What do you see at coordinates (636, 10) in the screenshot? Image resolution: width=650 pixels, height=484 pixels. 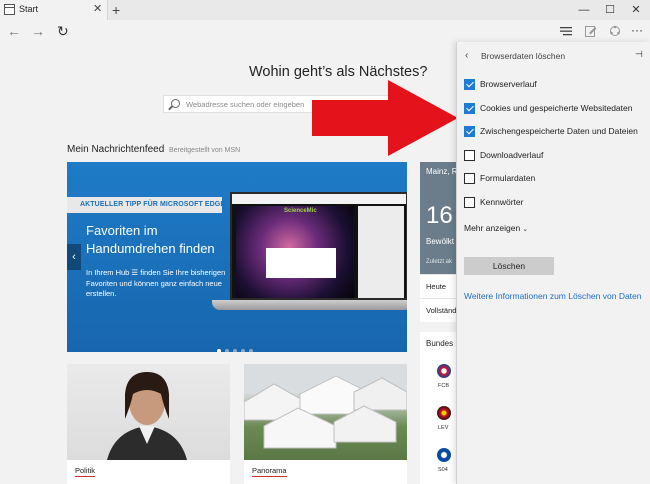 I see `close-window-button: ✕` at bounding box center [636, 10].